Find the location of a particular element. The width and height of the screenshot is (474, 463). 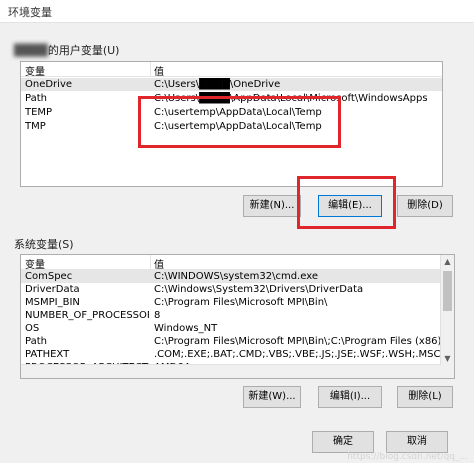

blurred-username: ████ is located at coordinates (31, 50).